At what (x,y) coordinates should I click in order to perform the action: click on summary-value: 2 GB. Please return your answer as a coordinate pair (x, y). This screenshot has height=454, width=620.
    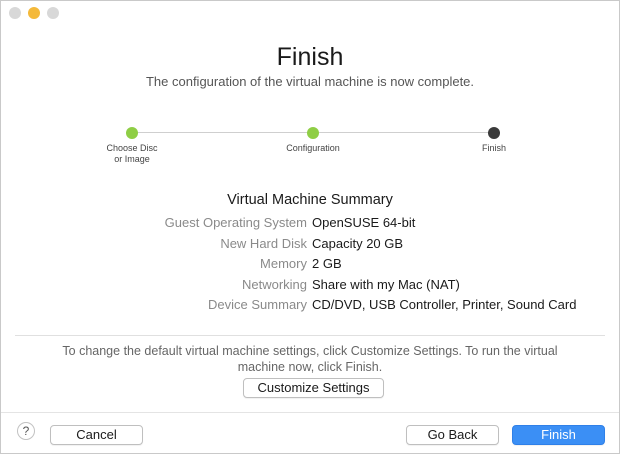
    Looking at the image, I should click on (327, 264).